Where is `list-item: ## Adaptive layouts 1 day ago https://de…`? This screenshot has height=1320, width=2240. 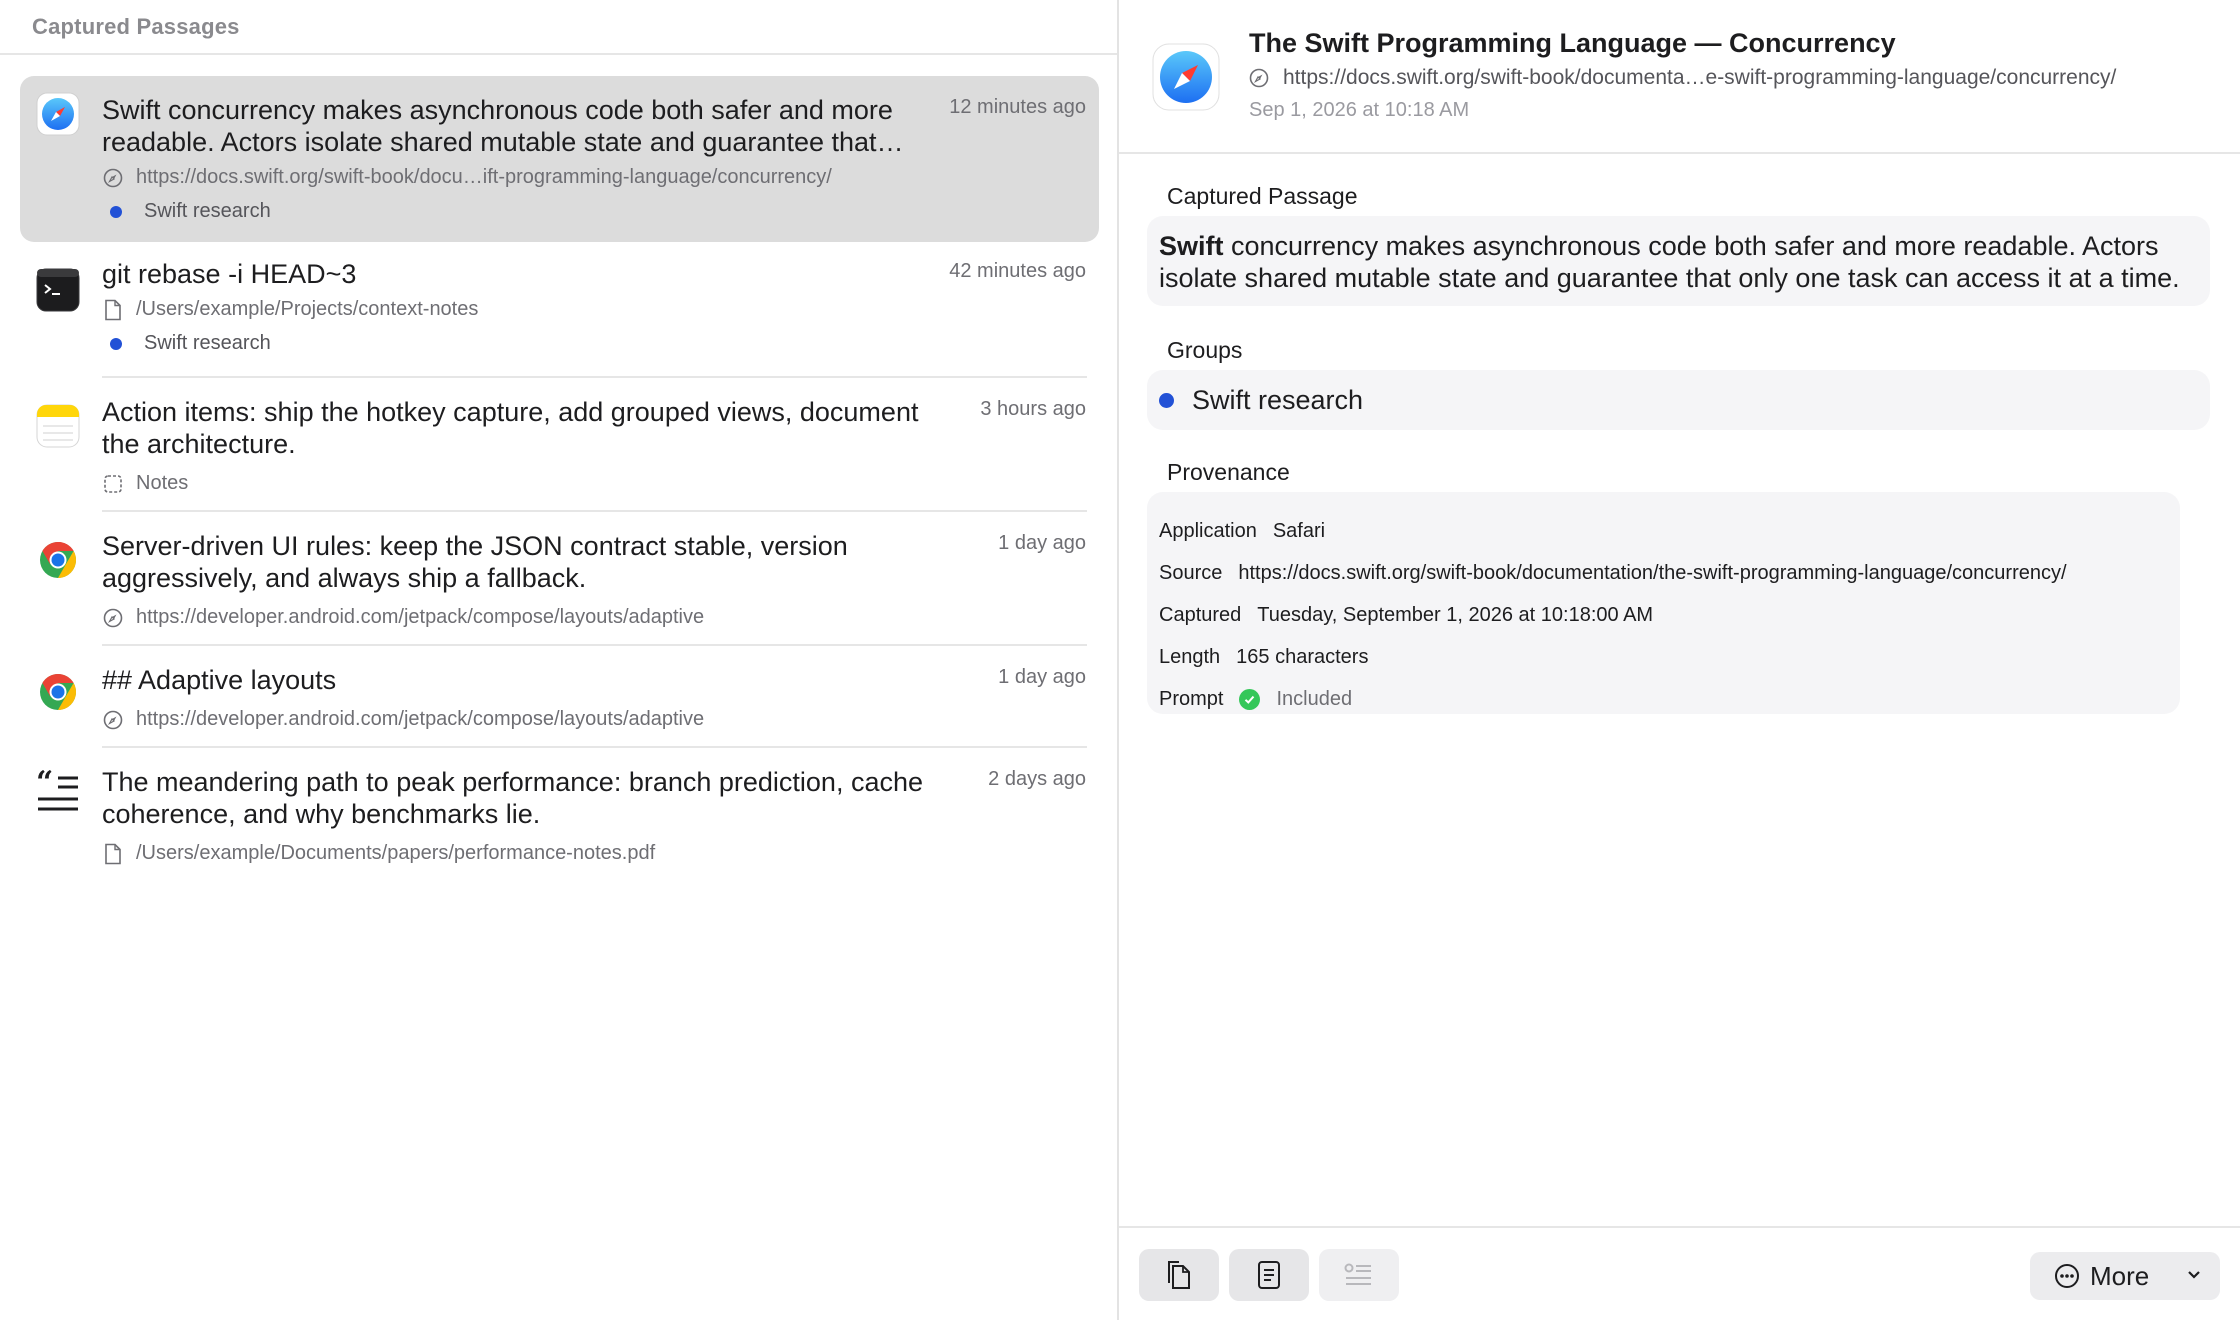
list-item: ## Adaptive layouts 1 day ago https://de… is located at coordinates (559, 697).